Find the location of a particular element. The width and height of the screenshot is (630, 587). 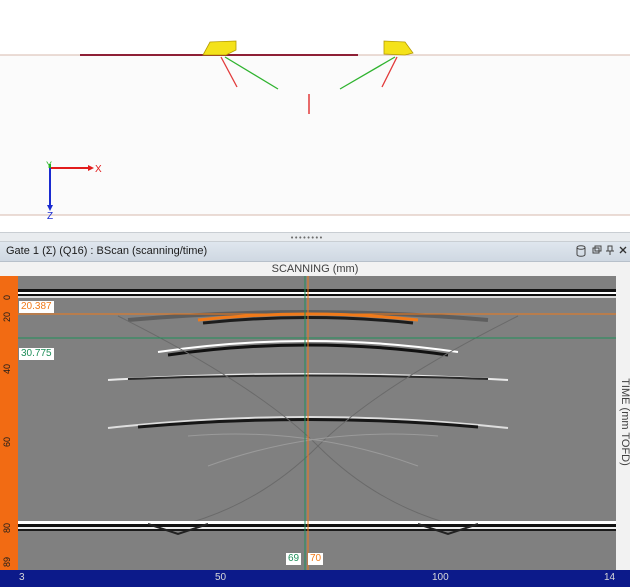

x-axis-title: SCANNING (mm) is located at coordinates (315, 269).